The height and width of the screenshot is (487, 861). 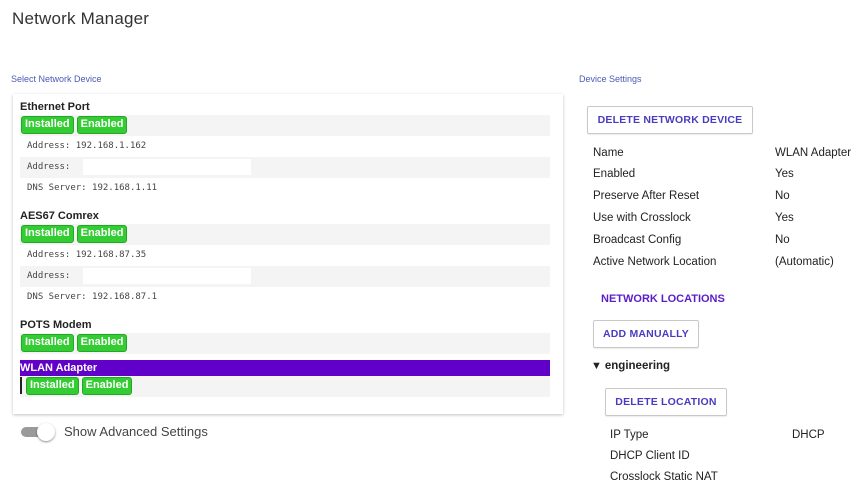 I want to click on device-info-dns: DNS Server: 192.168.1.11, so click(x=92, y=188).